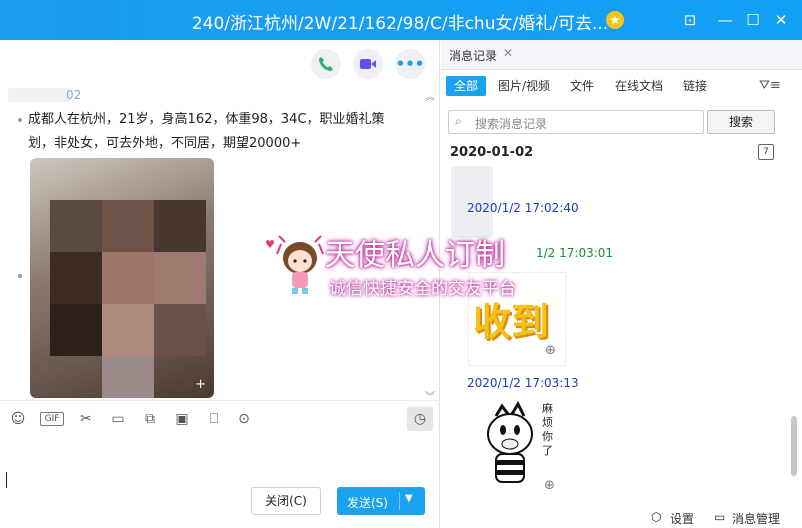  What do you see at coordinates (756, 518) in the screenshot?
I see `message-manage-link: 消息管理` at bounding box center [756, 518].